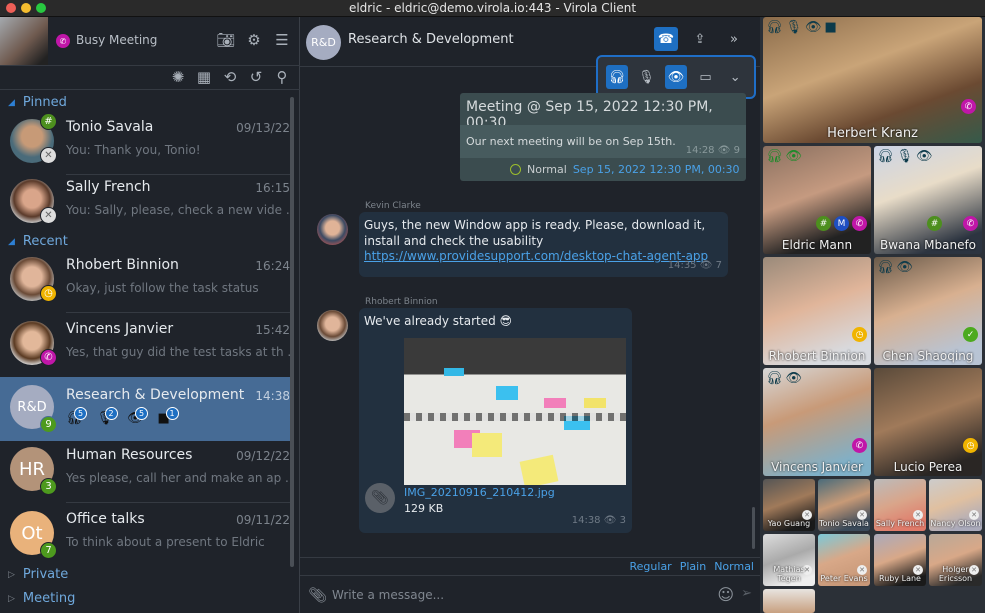 This screenshot has width=985, height=613. Describe the element at coordinates (38, 574) in the screenshot. I see `section-private: ▷ Private` at that location.